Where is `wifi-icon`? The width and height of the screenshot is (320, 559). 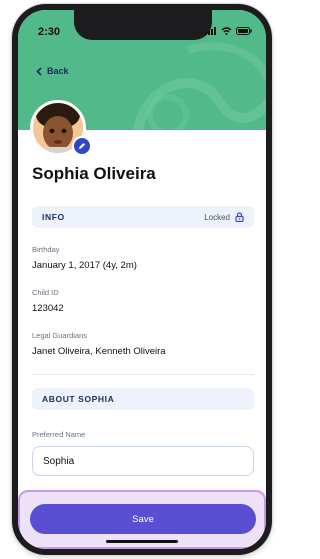 wifi-icon is located at coordinates (226, 31).